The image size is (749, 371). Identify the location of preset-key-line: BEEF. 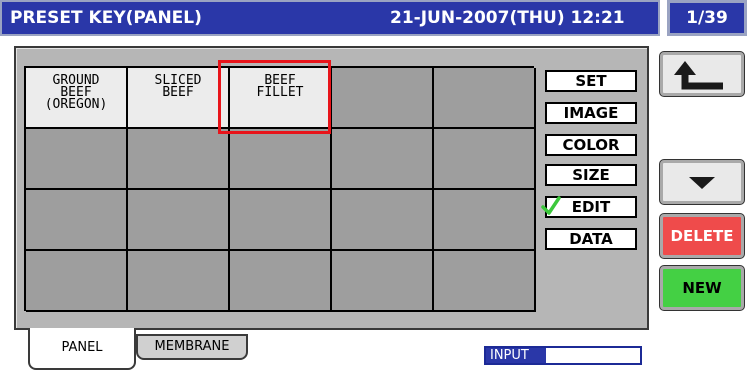
(178, 92).